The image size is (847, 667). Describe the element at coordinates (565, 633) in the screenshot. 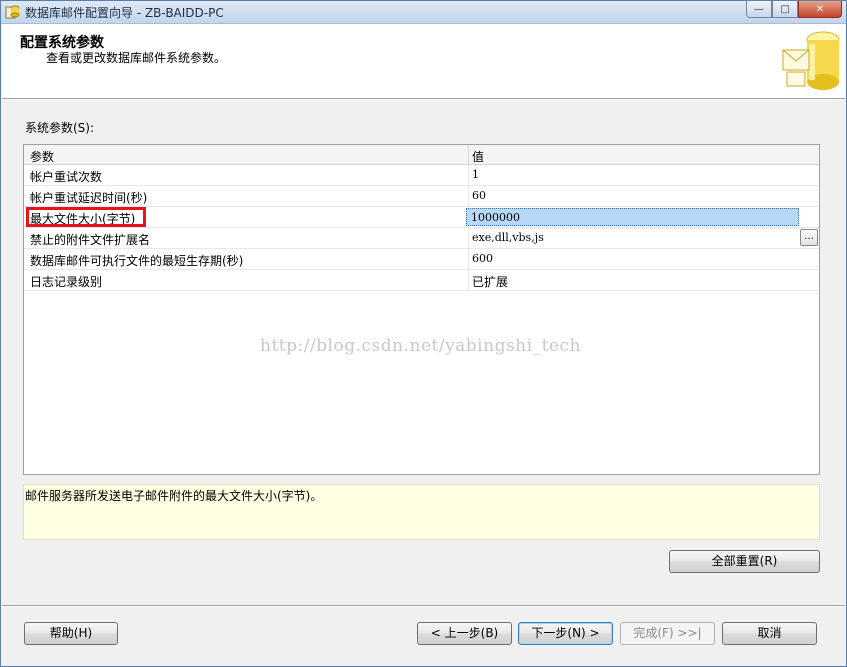

I see `next-button: 下一步(N) >` at that location.